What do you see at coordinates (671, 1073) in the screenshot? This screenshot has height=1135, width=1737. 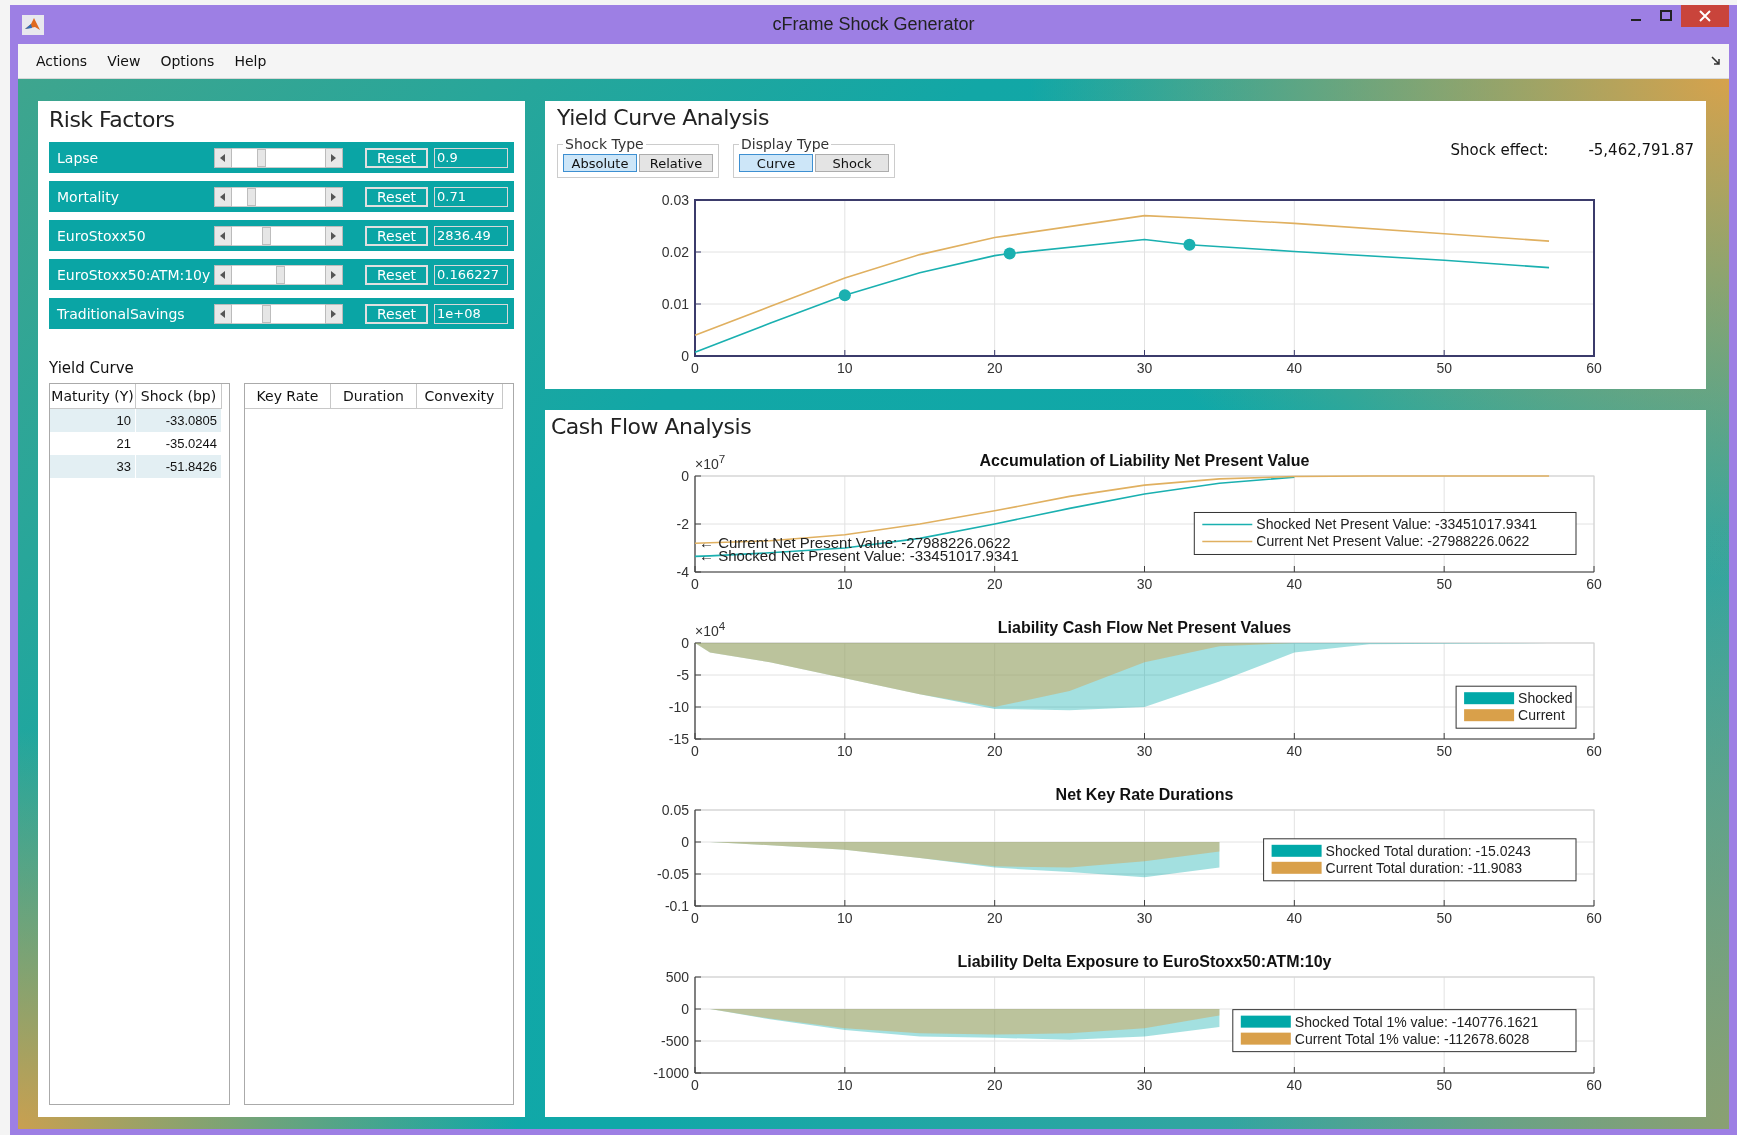 I see `tick-label: -1000` at bounding box center [671, 1073].